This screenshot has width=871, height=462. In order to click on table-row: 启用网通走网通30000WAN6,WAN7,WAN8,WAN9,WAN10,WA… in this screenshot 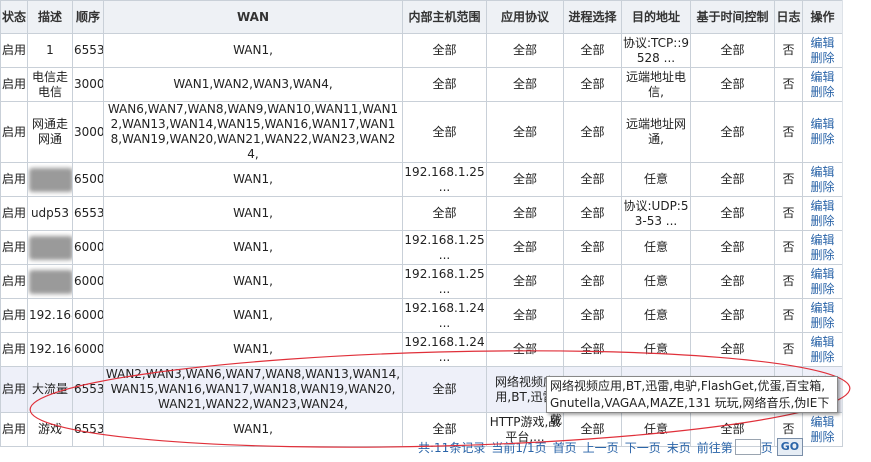, I will do `click(421, 132)`.